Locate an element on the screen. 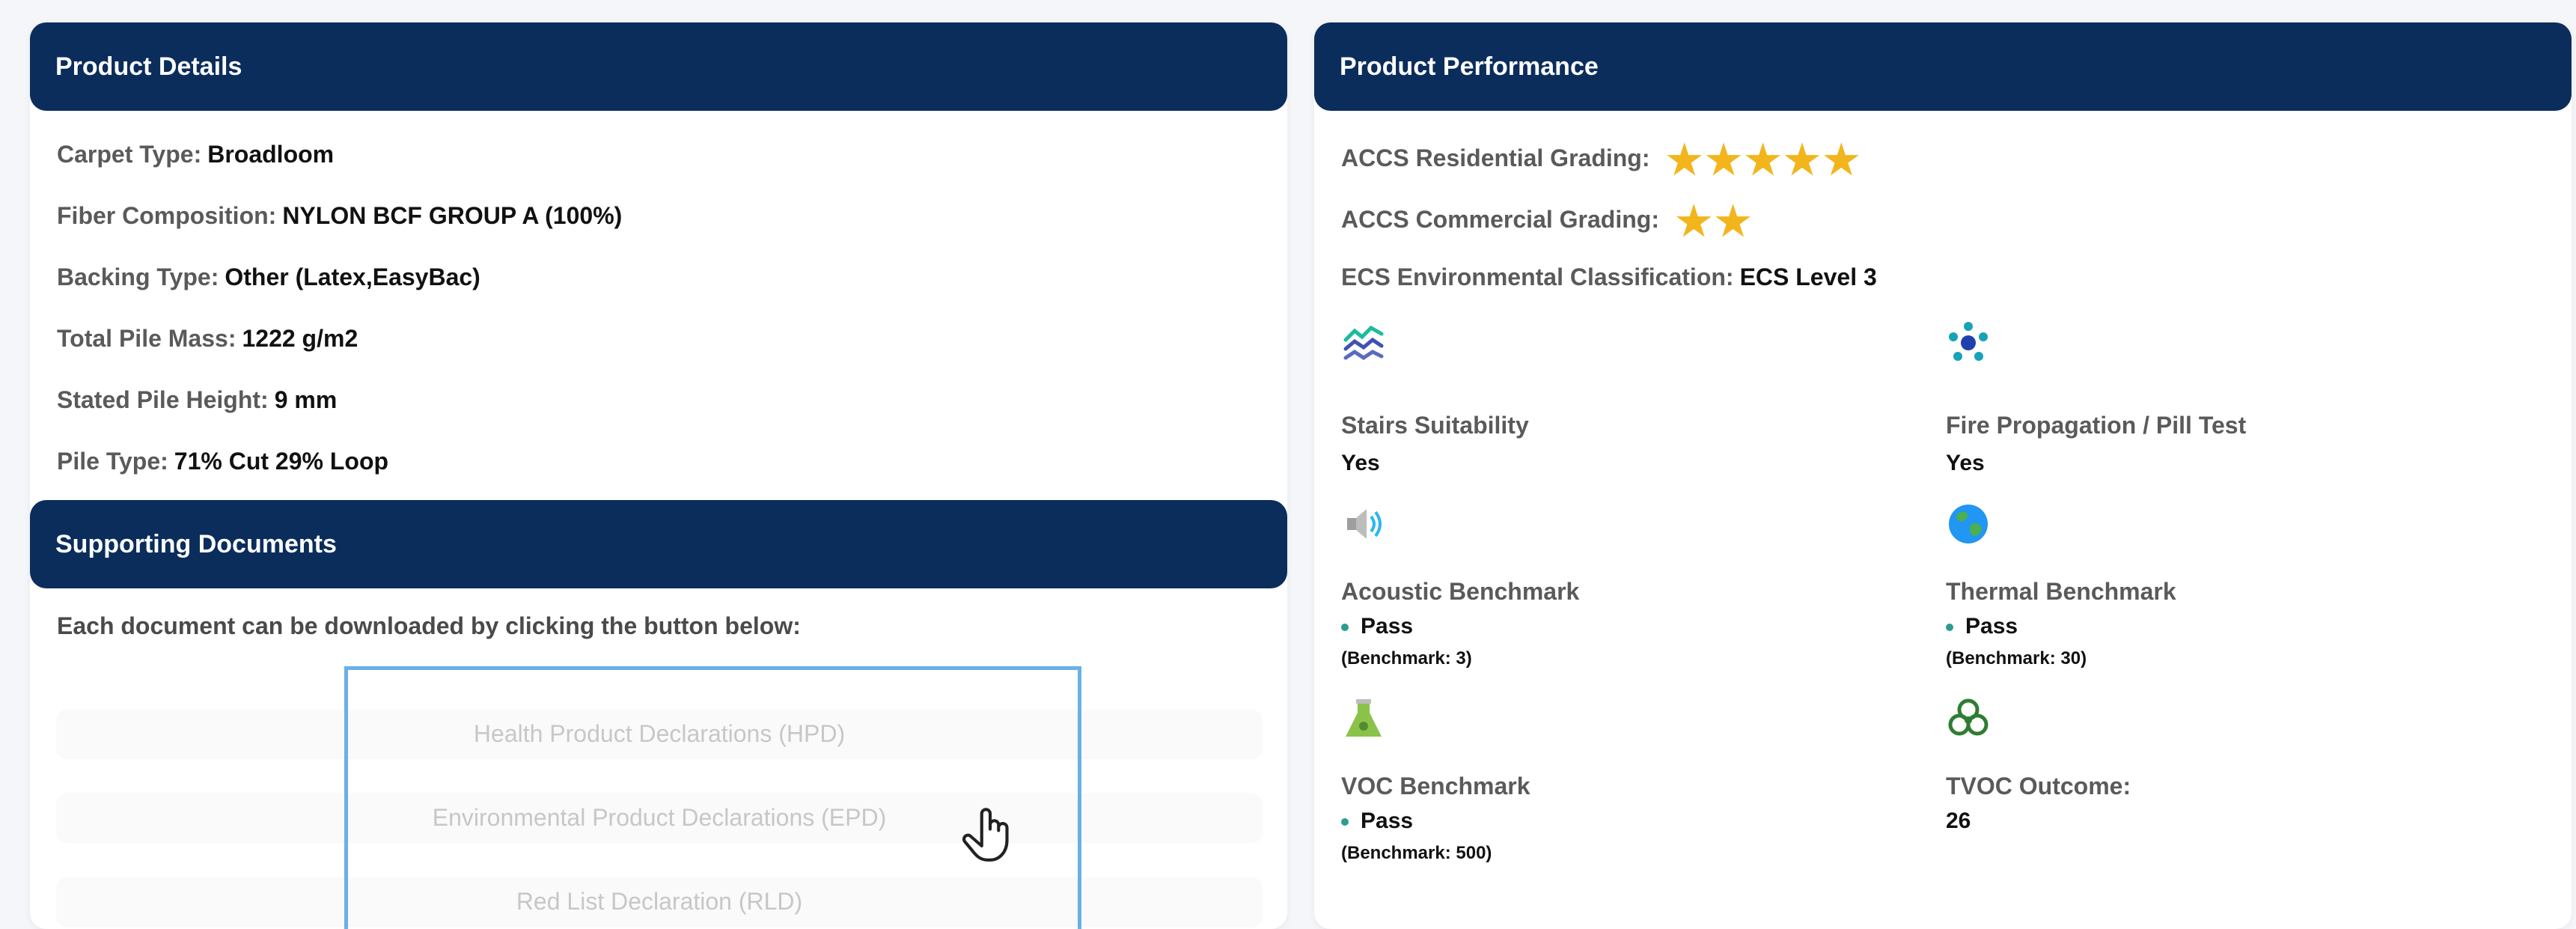  field-pile-type: Pile Type: 71% Cut 29% Loop is located at coordinates (222, 461).